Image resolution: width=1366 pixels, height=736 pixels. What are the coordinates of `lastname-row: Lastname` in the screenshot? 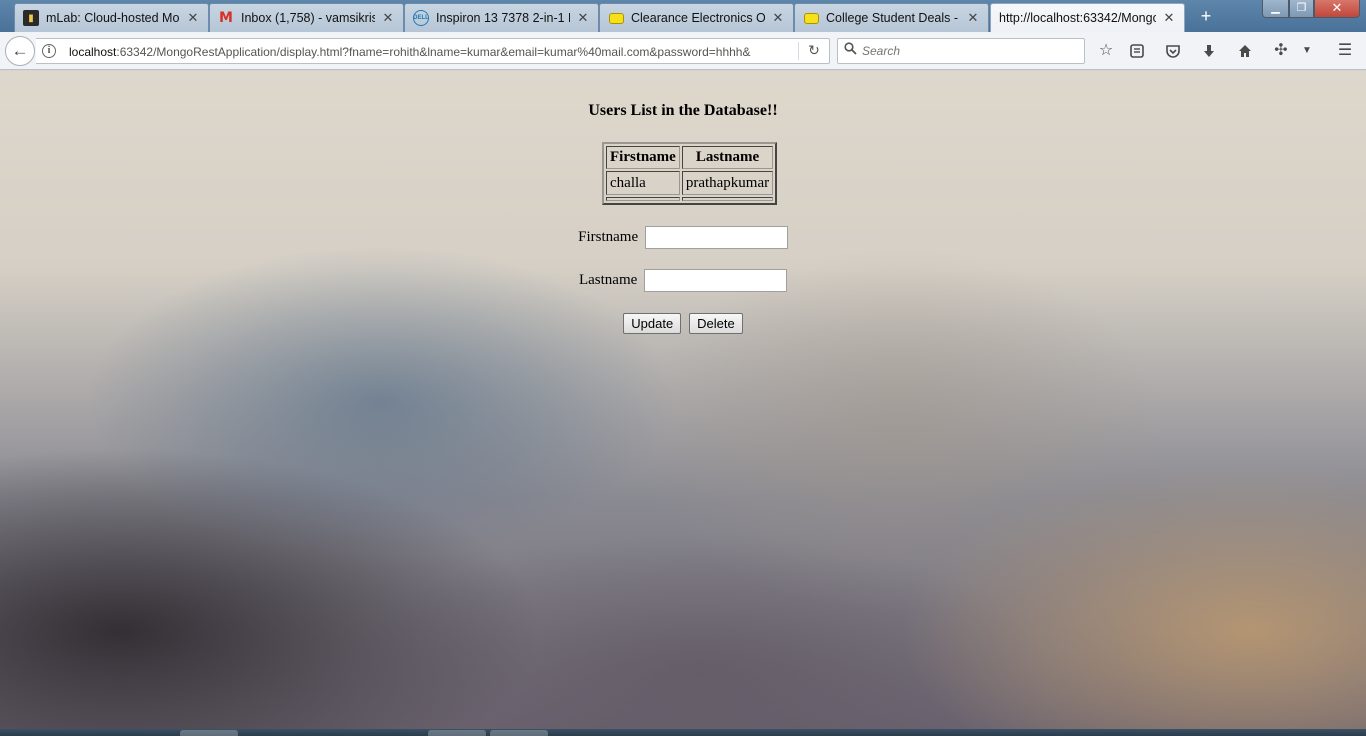 It's located at (683, 280).